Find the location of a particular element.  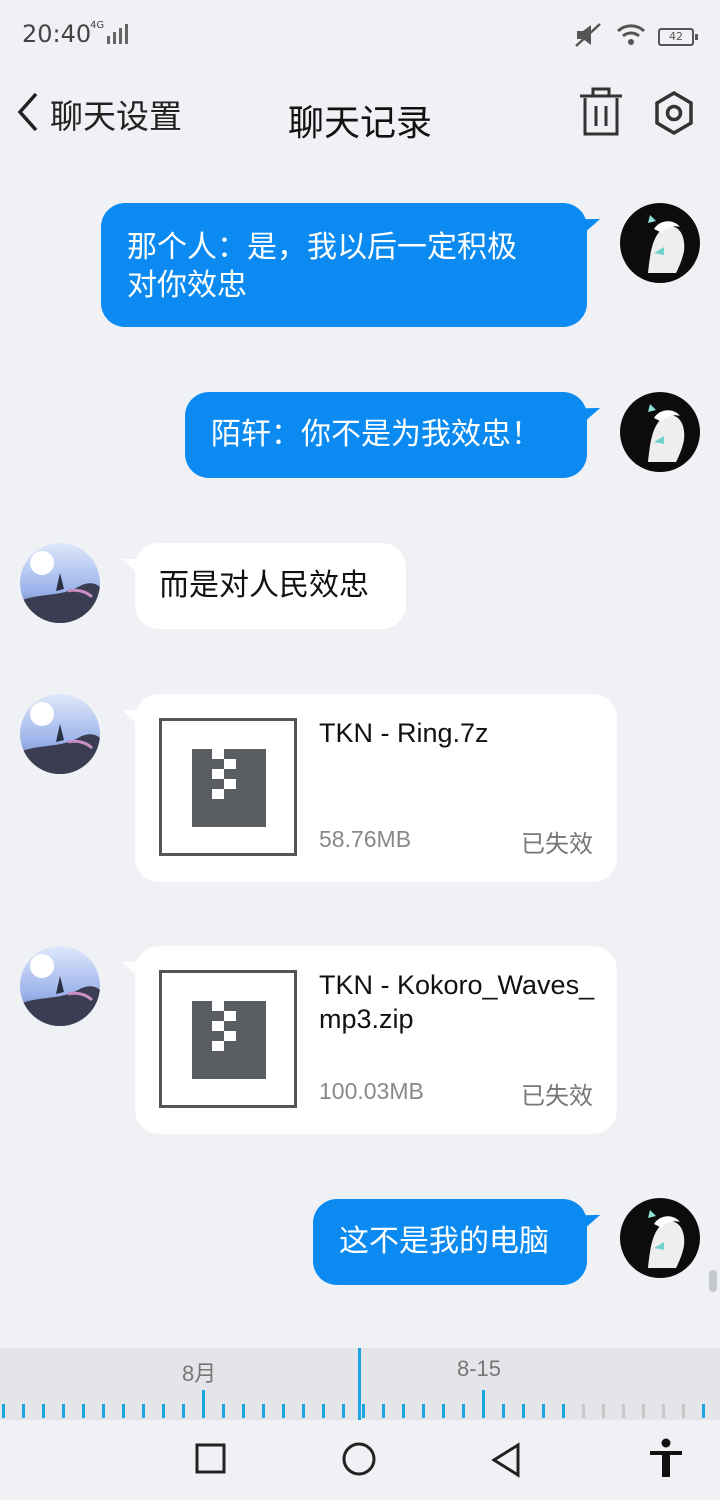

page-title: 聊天记录 is located at coordinates (359, 123).